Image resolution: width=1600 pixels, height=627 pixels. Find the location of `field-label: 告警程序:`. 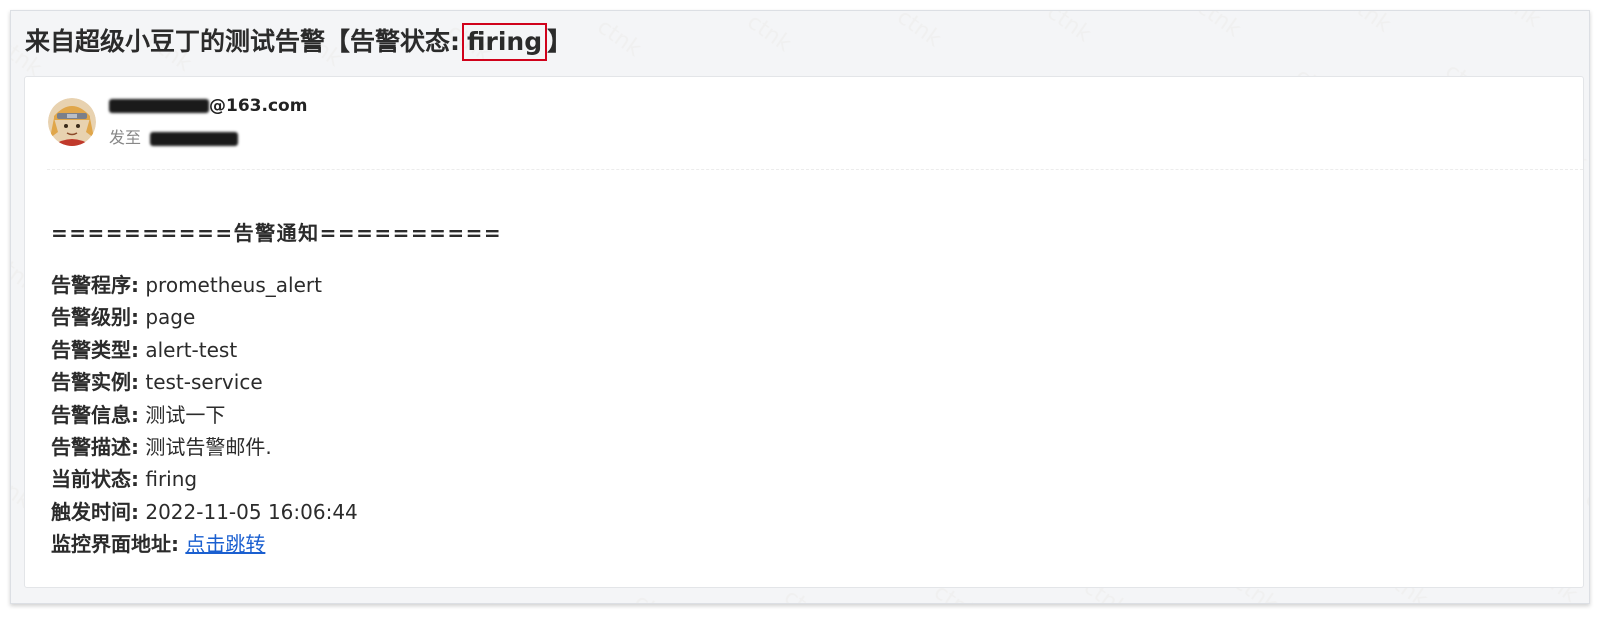

field-label: 告警程序: is located at coordinates (95, 285).